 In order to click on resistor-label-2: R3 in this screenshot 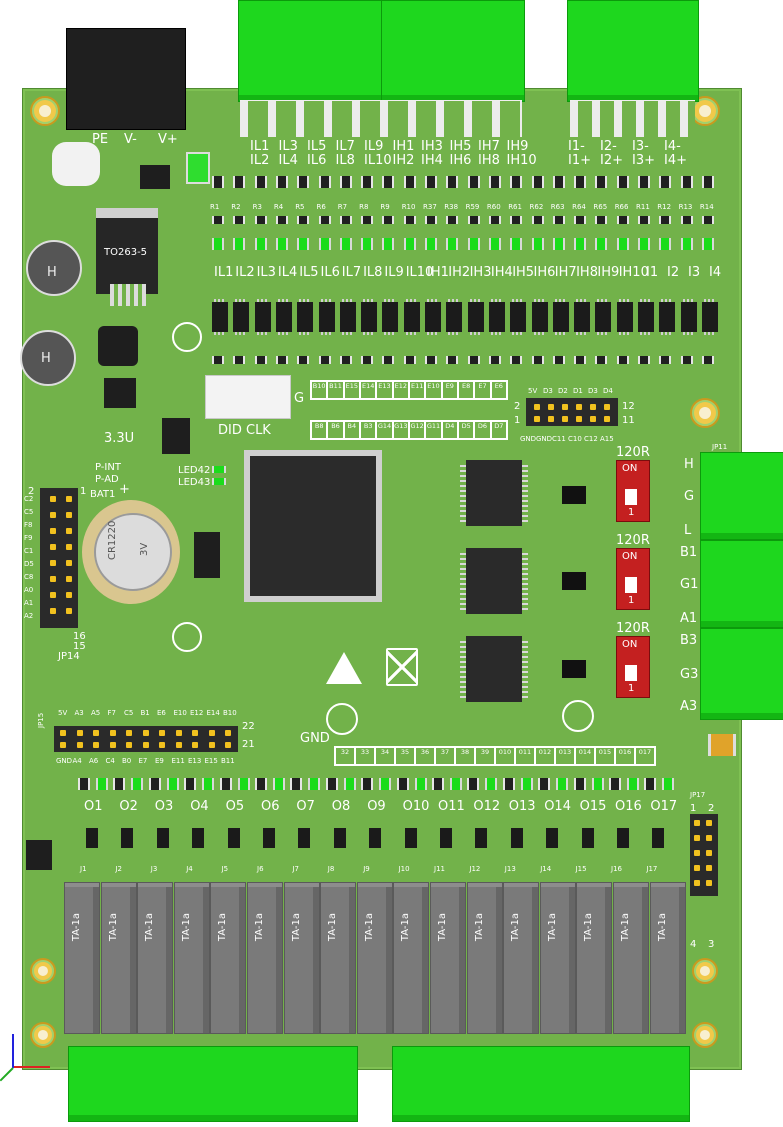, I will do `click(257, 207)`.